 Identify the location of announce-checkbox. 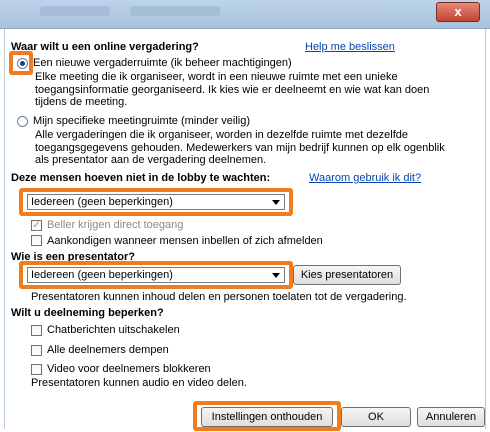
(36, 240).